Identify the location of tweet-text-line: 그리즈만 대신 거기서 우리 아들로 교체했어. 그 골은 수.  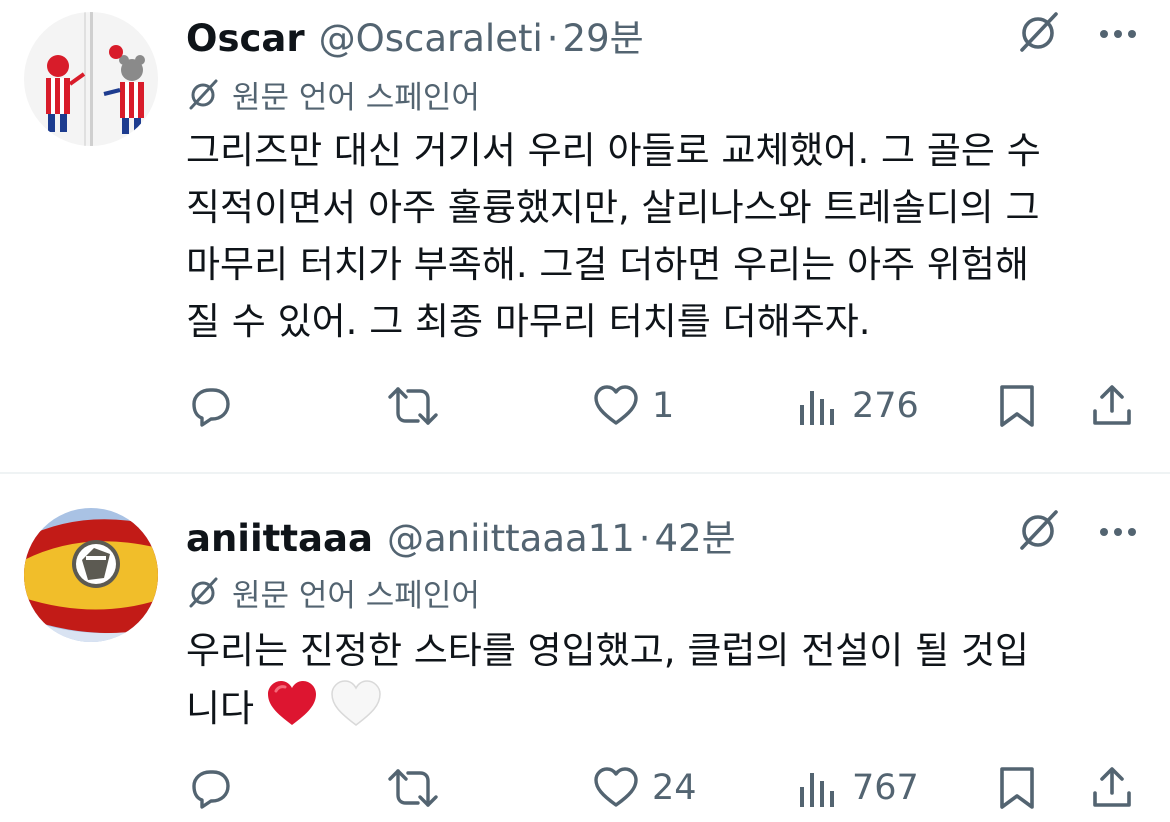
(613, 150).